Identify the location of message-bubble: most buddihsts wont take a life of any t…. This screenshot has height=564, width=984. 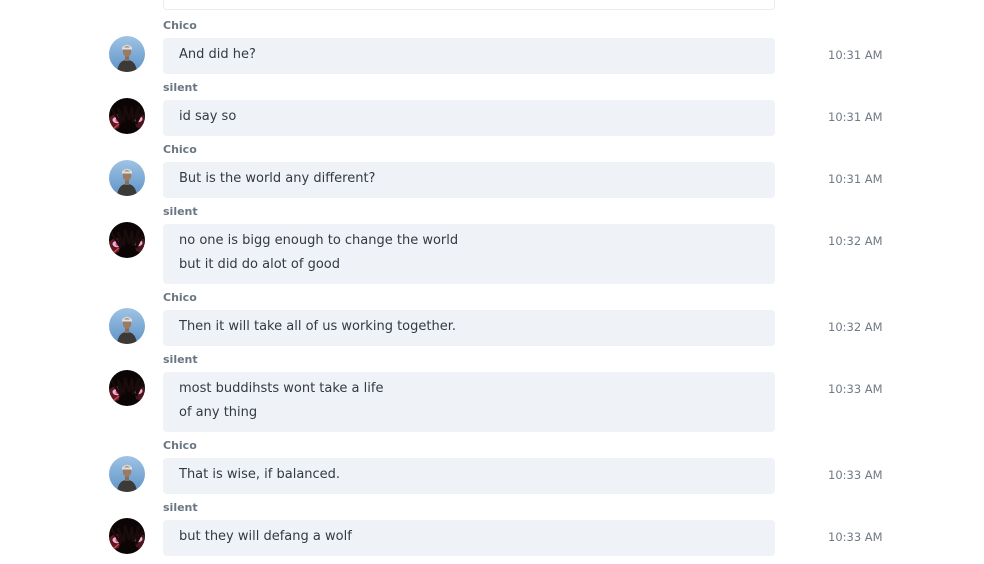
(469, 402).